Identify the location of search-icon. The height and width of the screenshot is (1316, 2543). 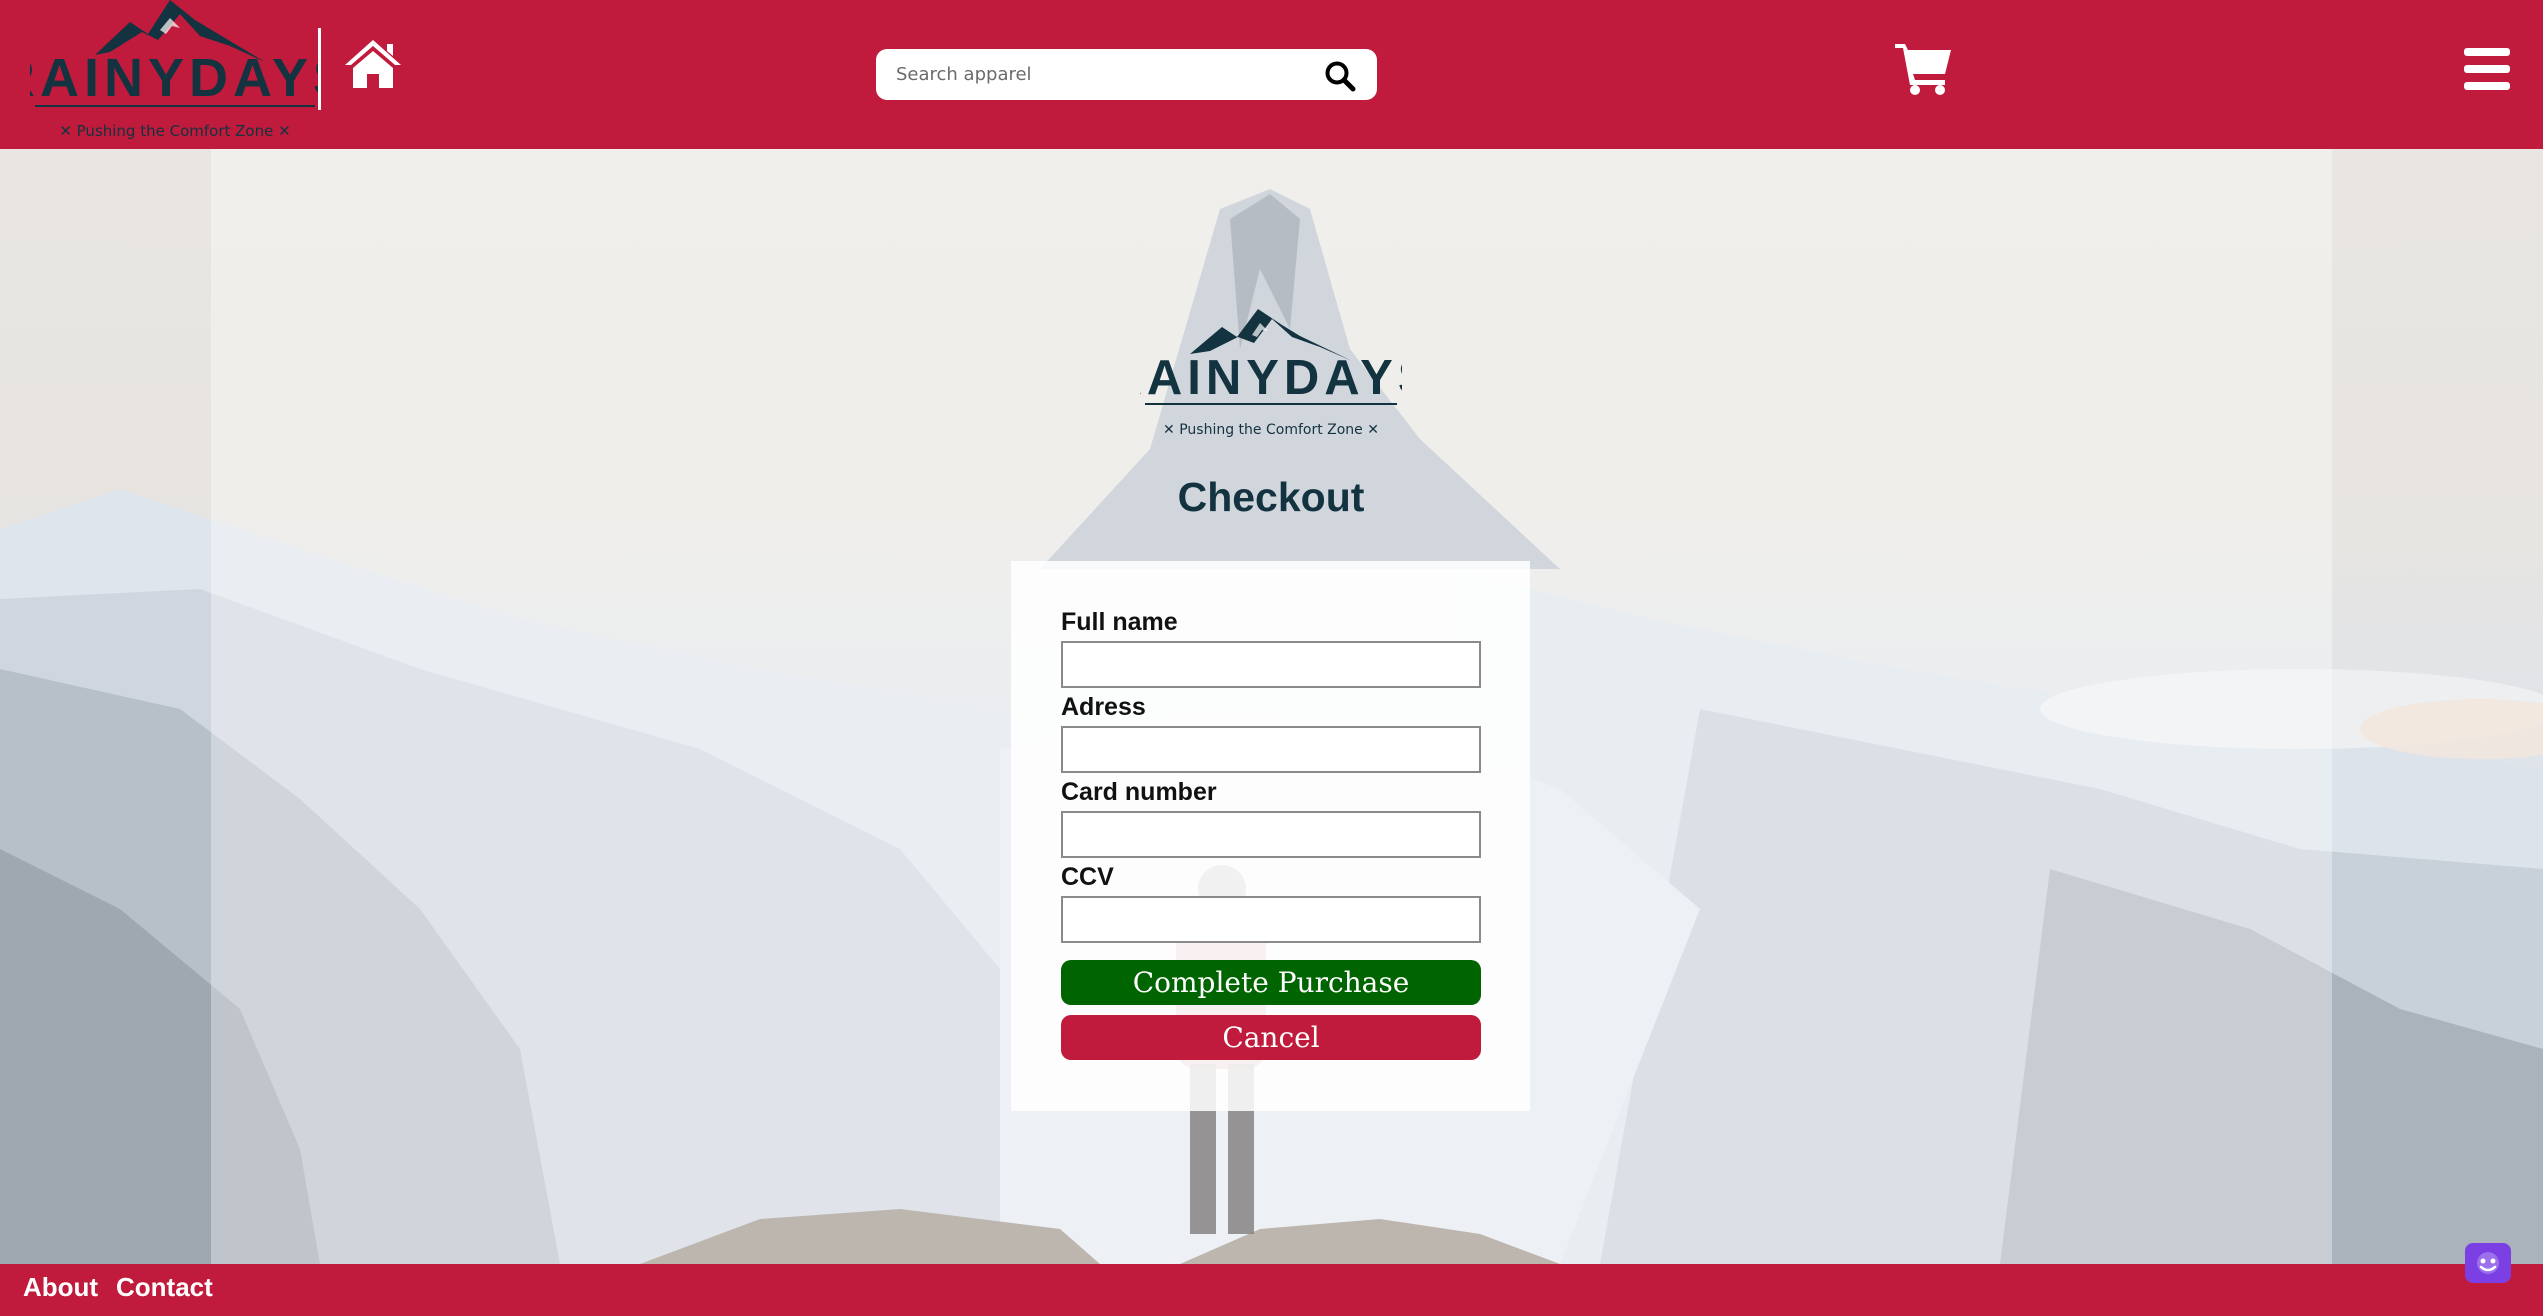
(1340, 76).